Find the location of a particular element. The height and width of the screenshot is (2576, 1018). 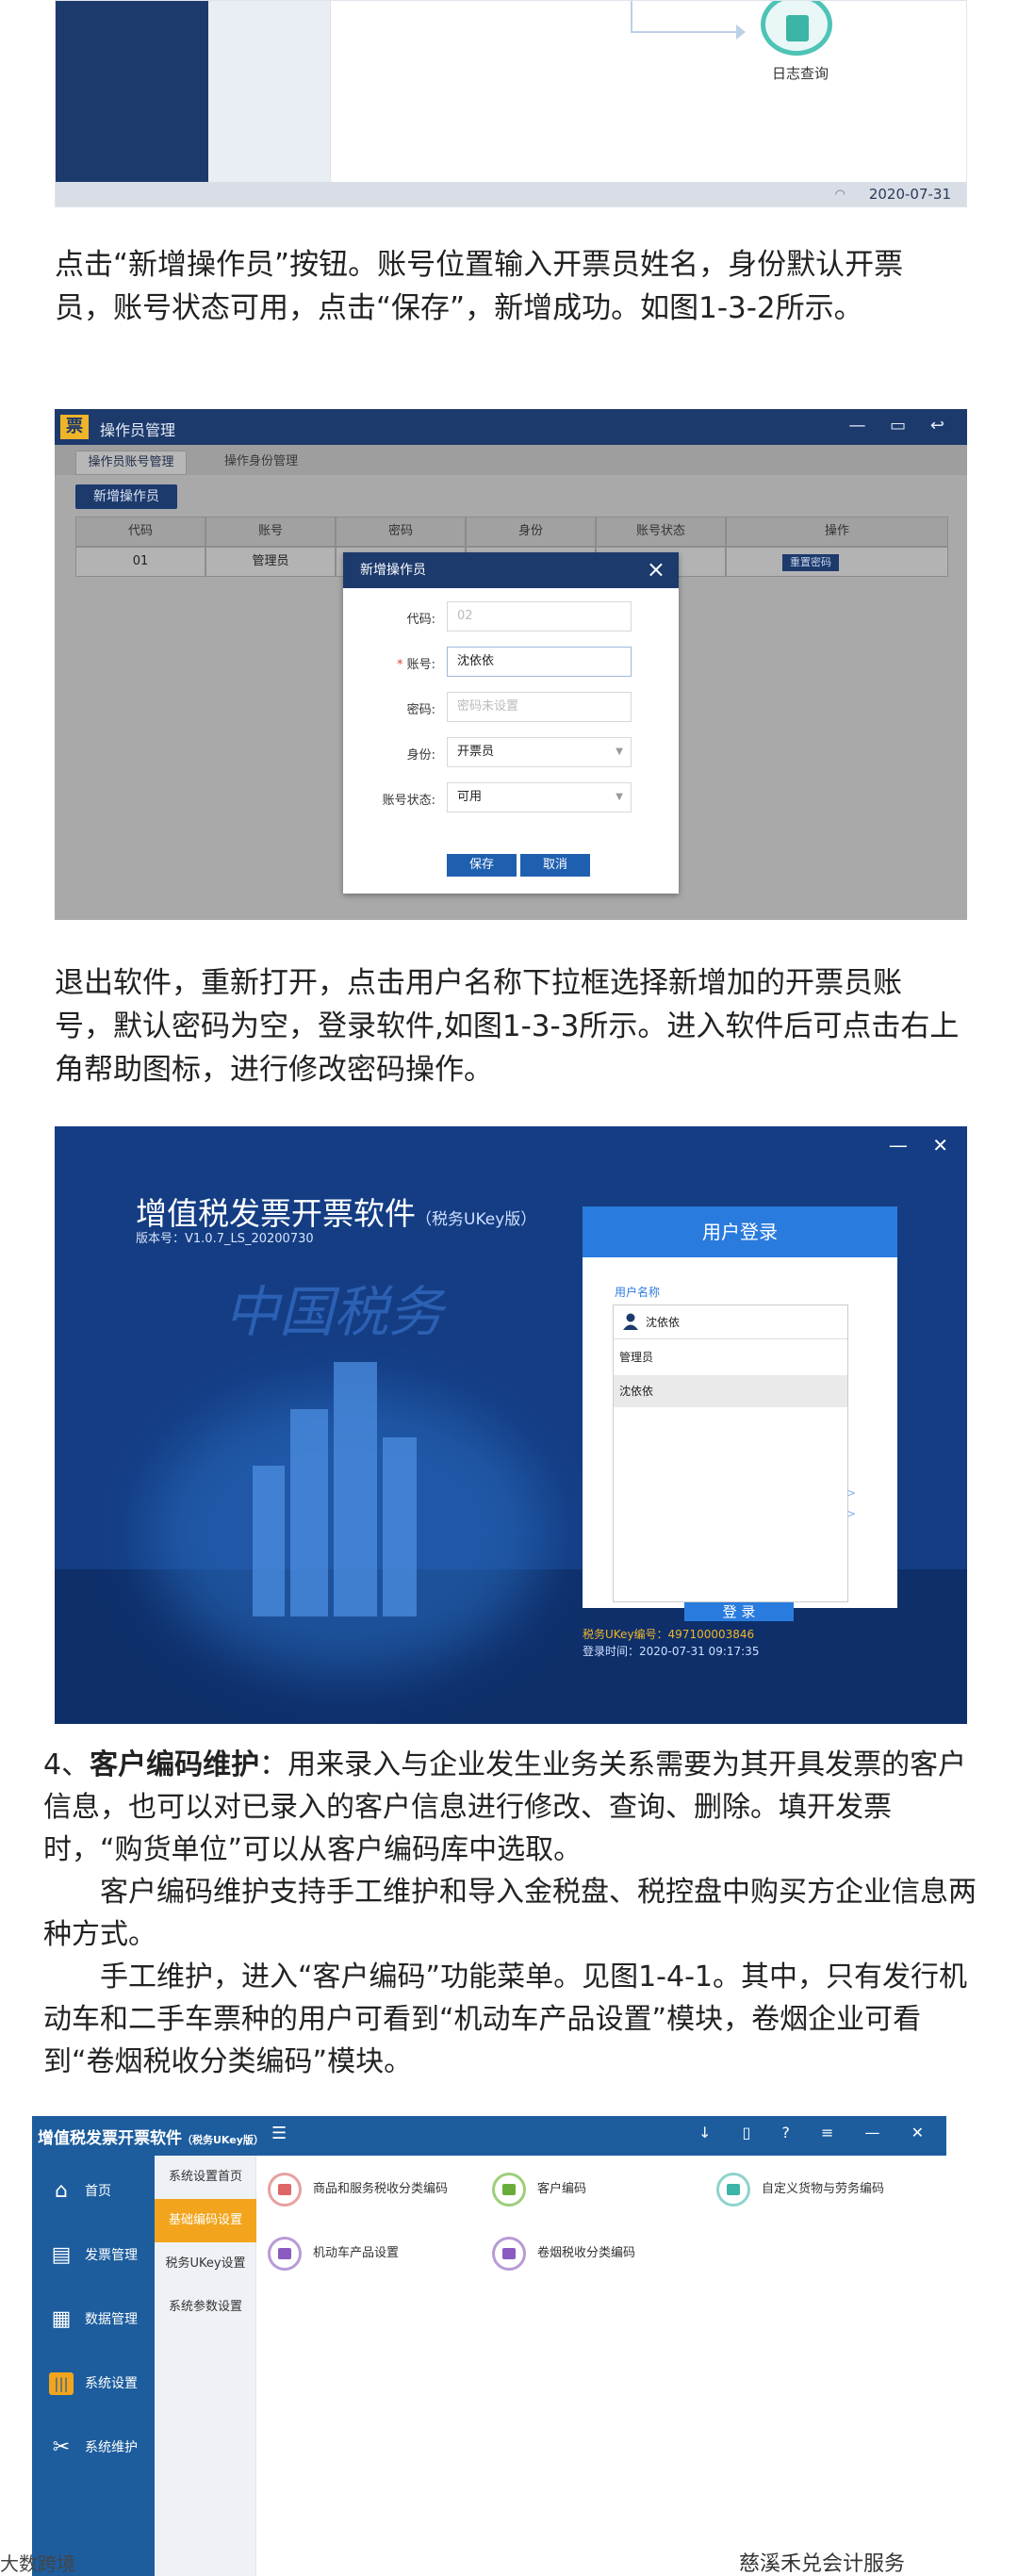

nav-item-settings: ||| 系统设置 is located at coordinates (93, 2383).